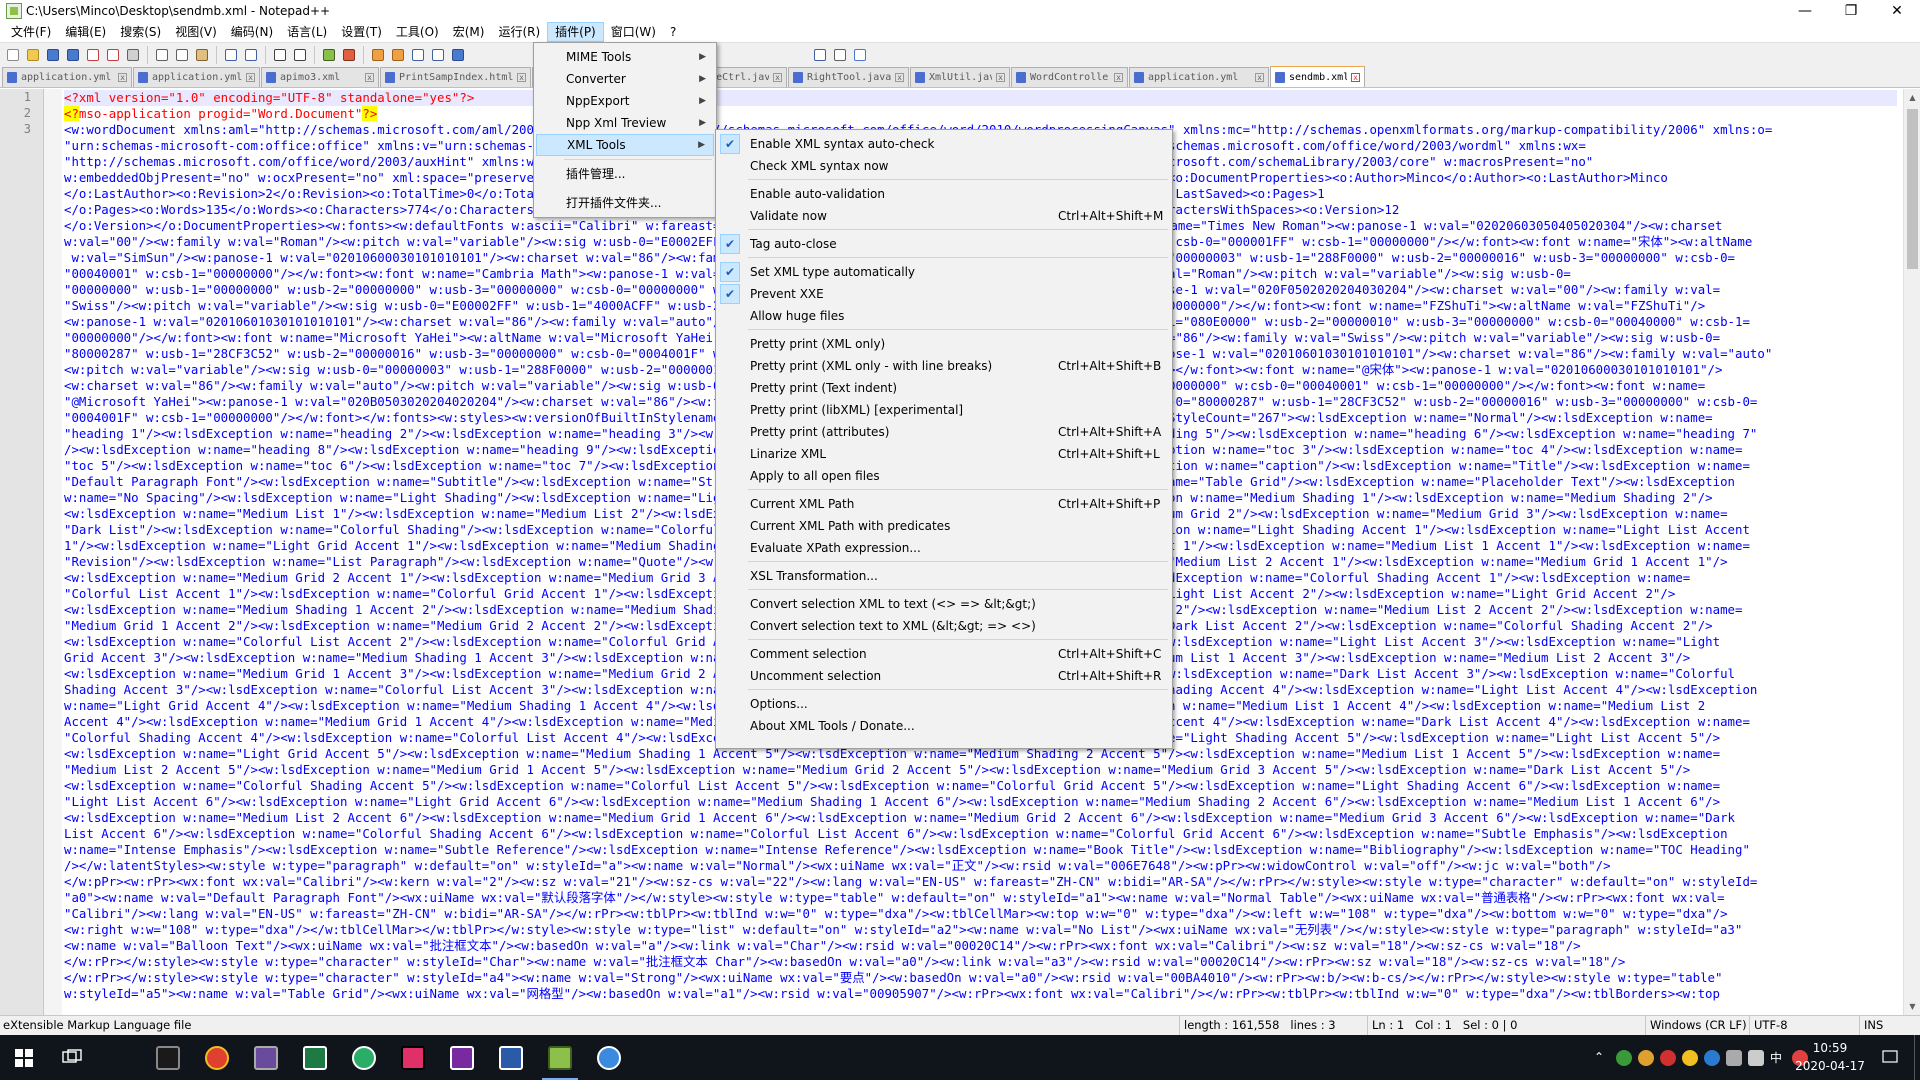 This screenshot has height=1080, width=1920. What do you see at coordinates (625, 123) in the screenshot?
I see `plugins-menu-item: Npp Xml Treview ▶` at bounding box center [625, 123].